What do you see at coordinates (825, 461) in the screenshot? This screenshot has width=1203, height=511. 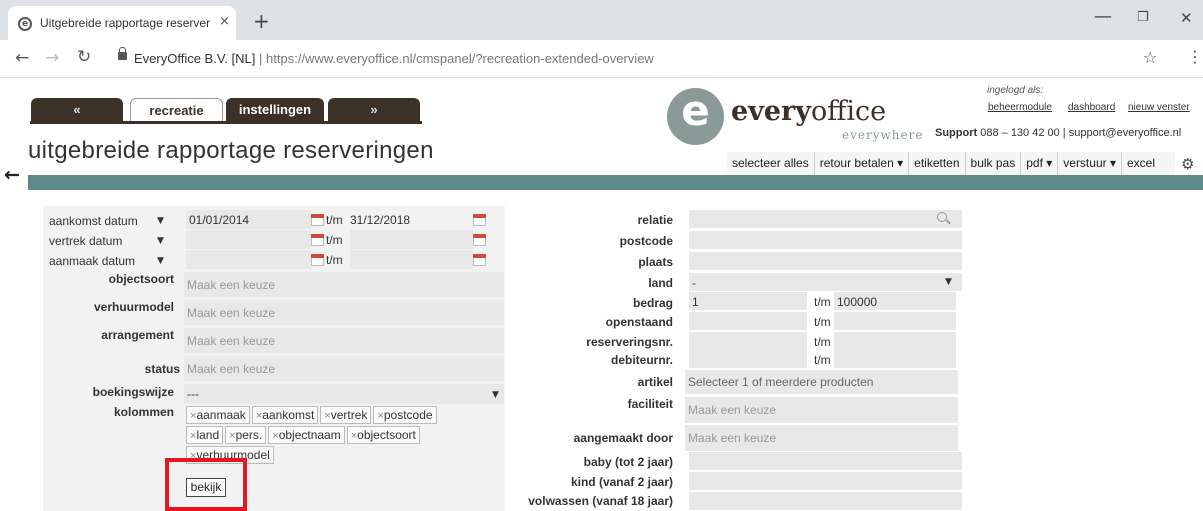 I see `baby-input` at bounding box center [825, 461].